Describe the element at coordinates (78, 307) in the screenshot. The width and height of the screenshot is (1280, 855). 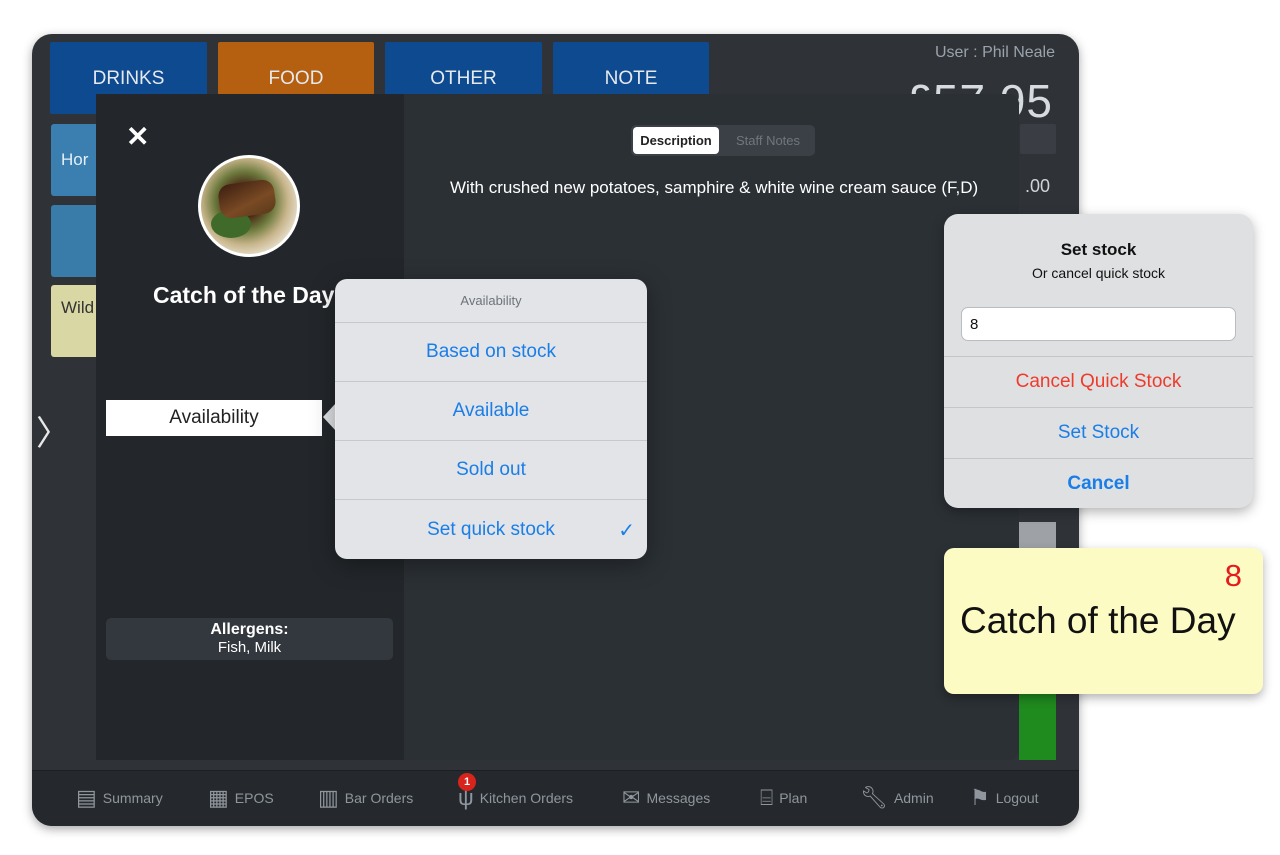
I see `menu-item-wild-label: Wild` at that location.